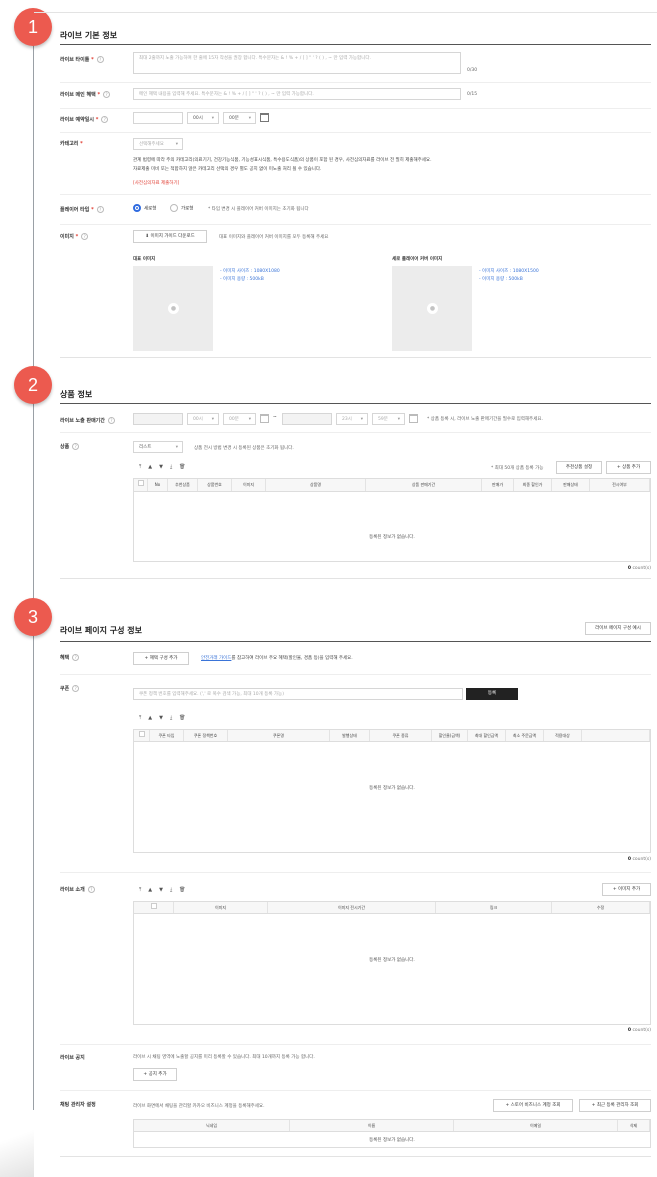 The width and height of the screenshot is (657, 1177). What do you see at coordinates (579, 467) in the screenshot?
I see `recommend-product-button: 추천상품 설정` at bounding box center [579, 467].